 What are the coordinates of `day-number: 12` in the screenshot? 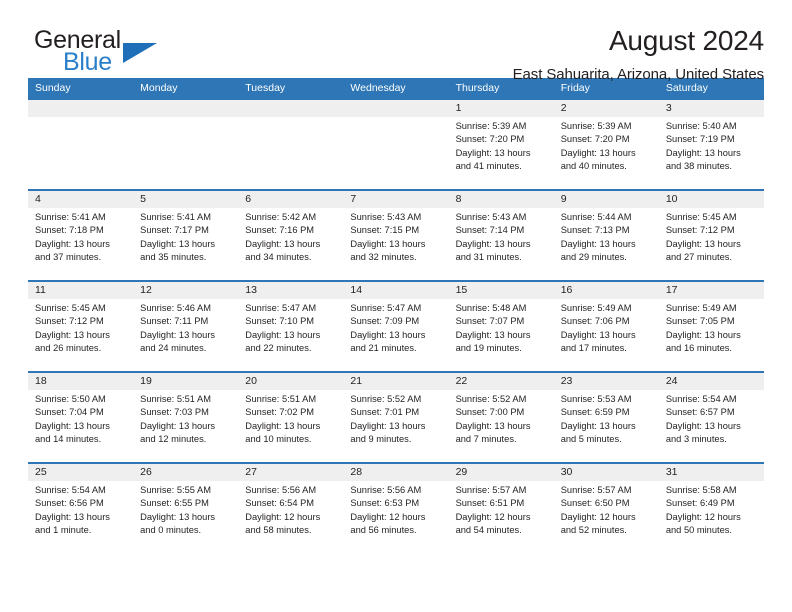 It's located at (185, 290).